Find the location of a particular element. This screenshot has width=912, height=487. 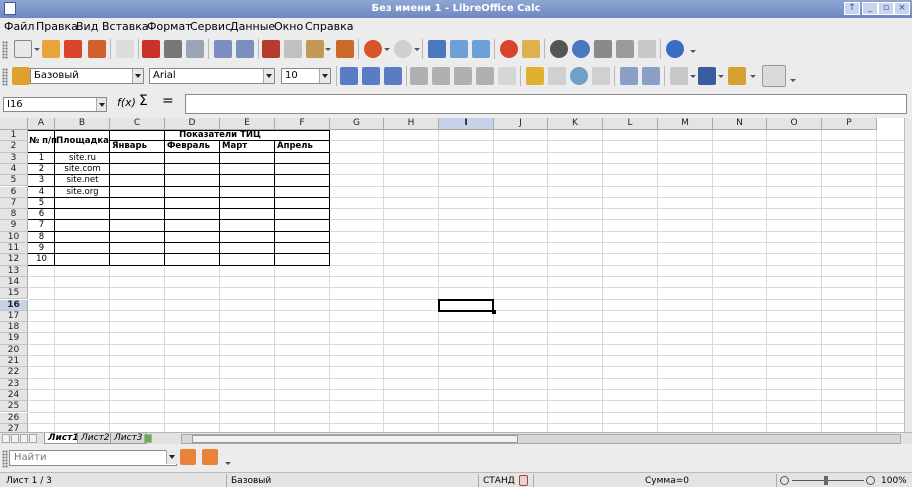

select-all-corner is located at coordinates (14, 124).